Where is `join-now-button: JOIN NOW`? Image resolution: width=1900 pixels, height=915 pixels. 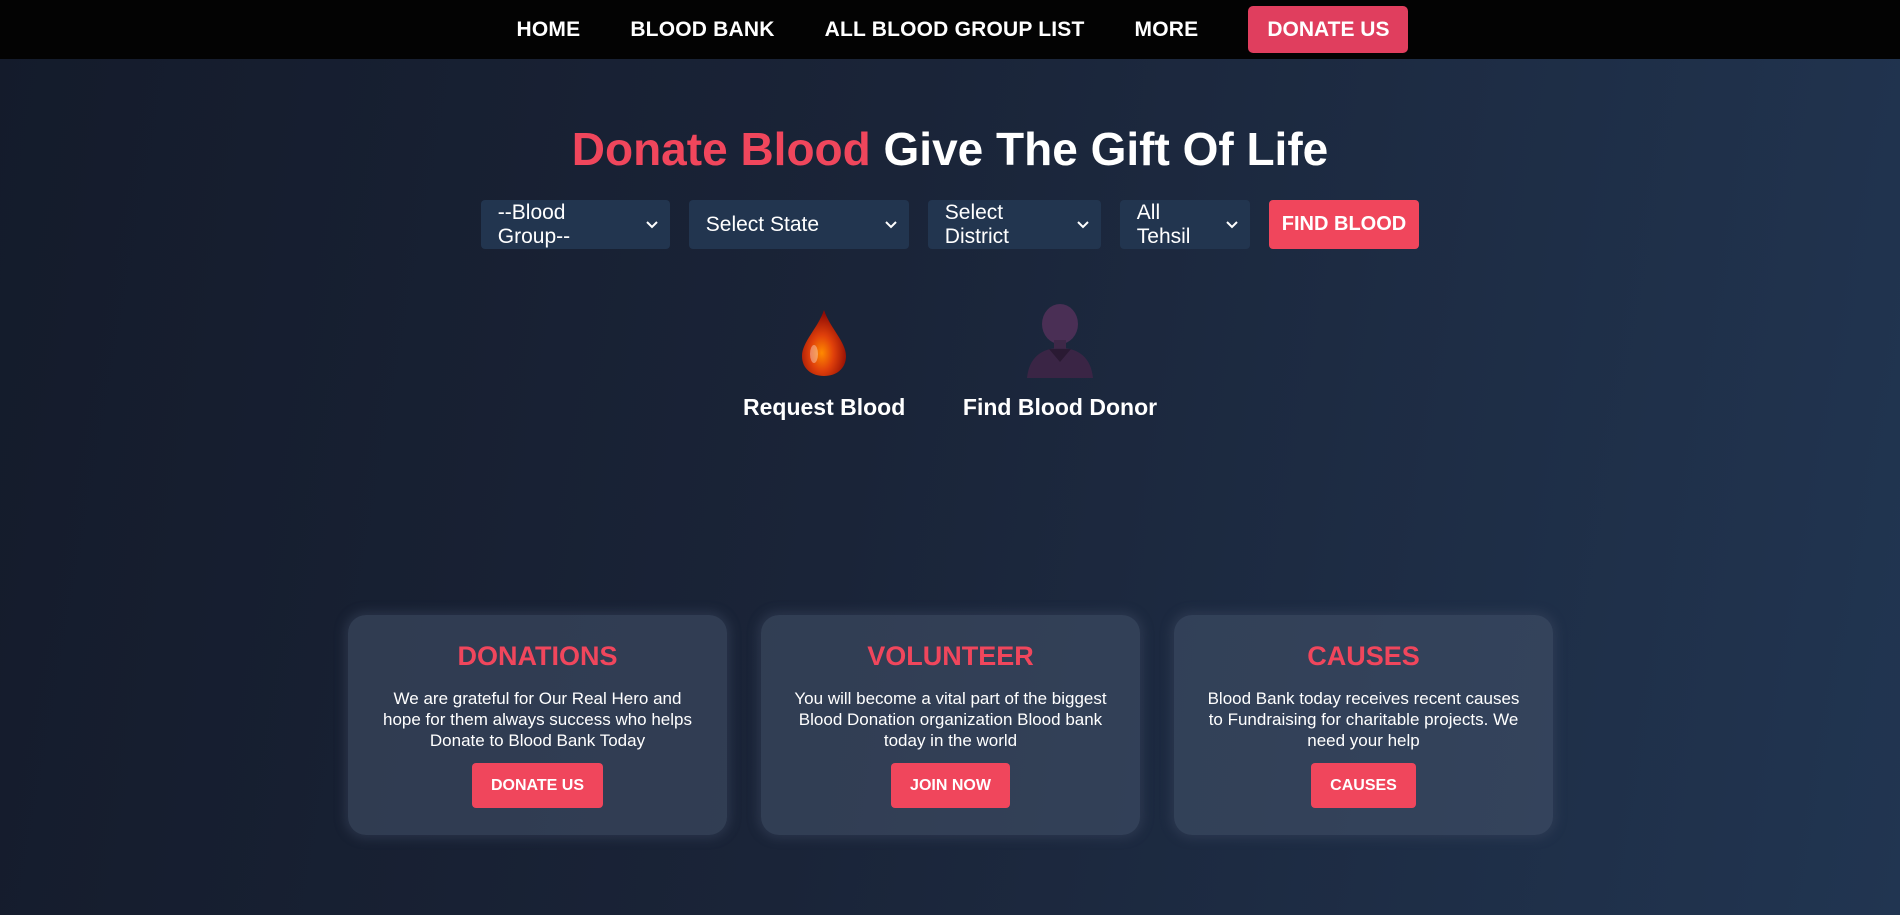
join-now-button: JOIN NOW is located at coordinates (950, 785).